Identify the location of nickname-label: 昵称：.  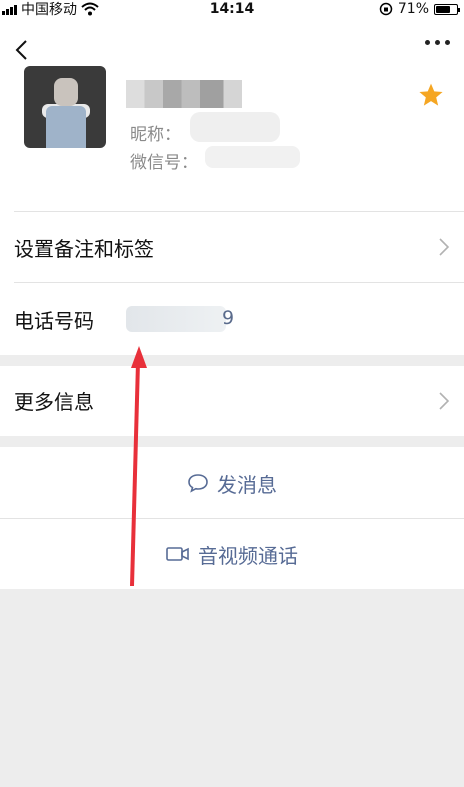
(155, 135).